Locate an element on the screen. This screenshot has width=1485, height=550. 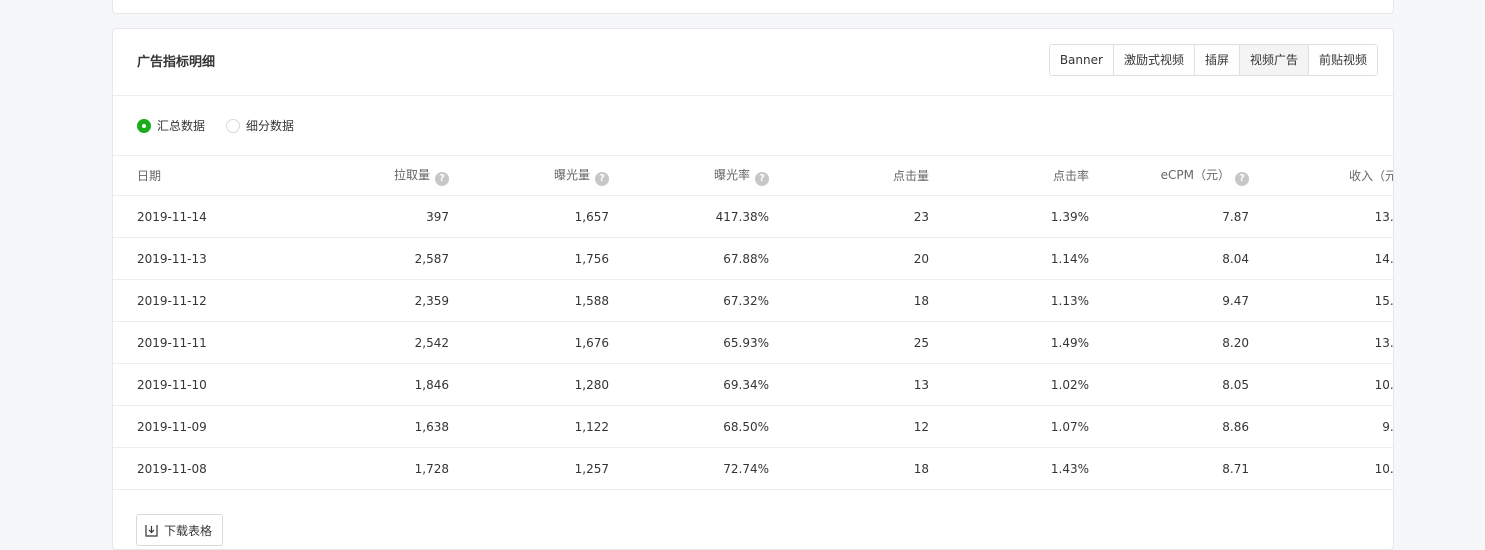
cell-impression-rate: 65.93% is located at coordinates (689, 342).